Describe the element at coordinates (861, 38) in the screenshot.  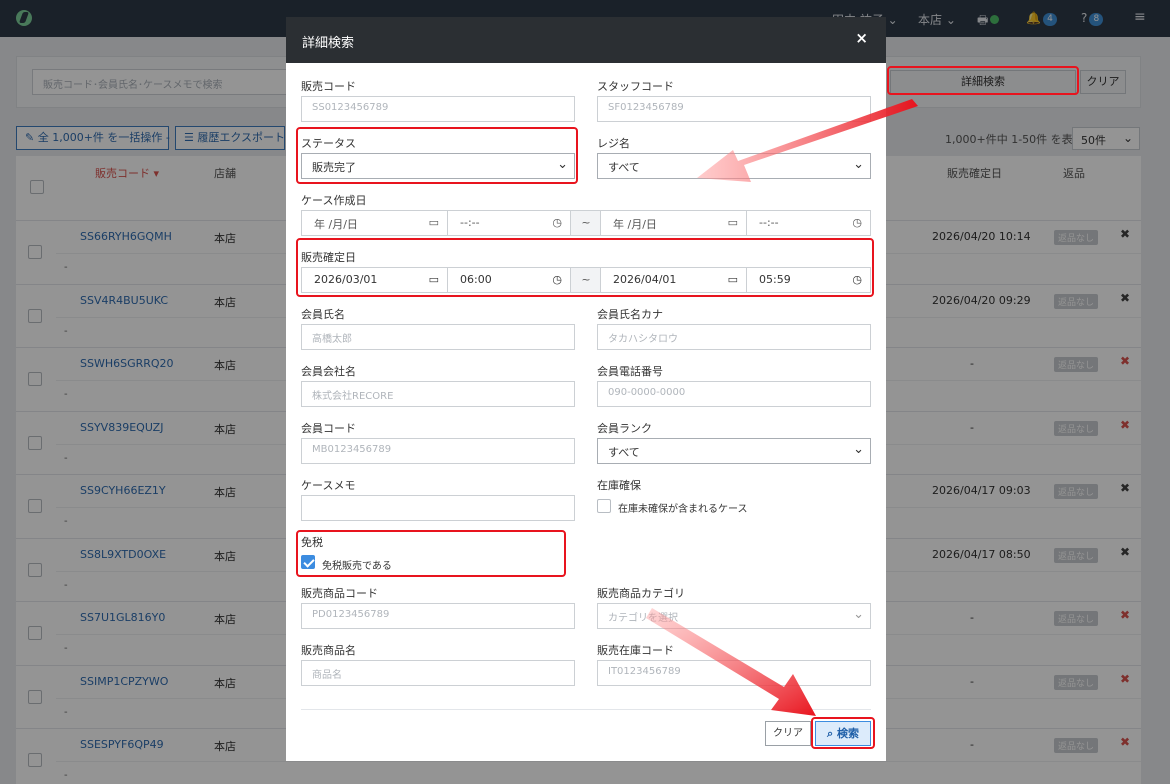
I see `close-icon: ×` at that location.